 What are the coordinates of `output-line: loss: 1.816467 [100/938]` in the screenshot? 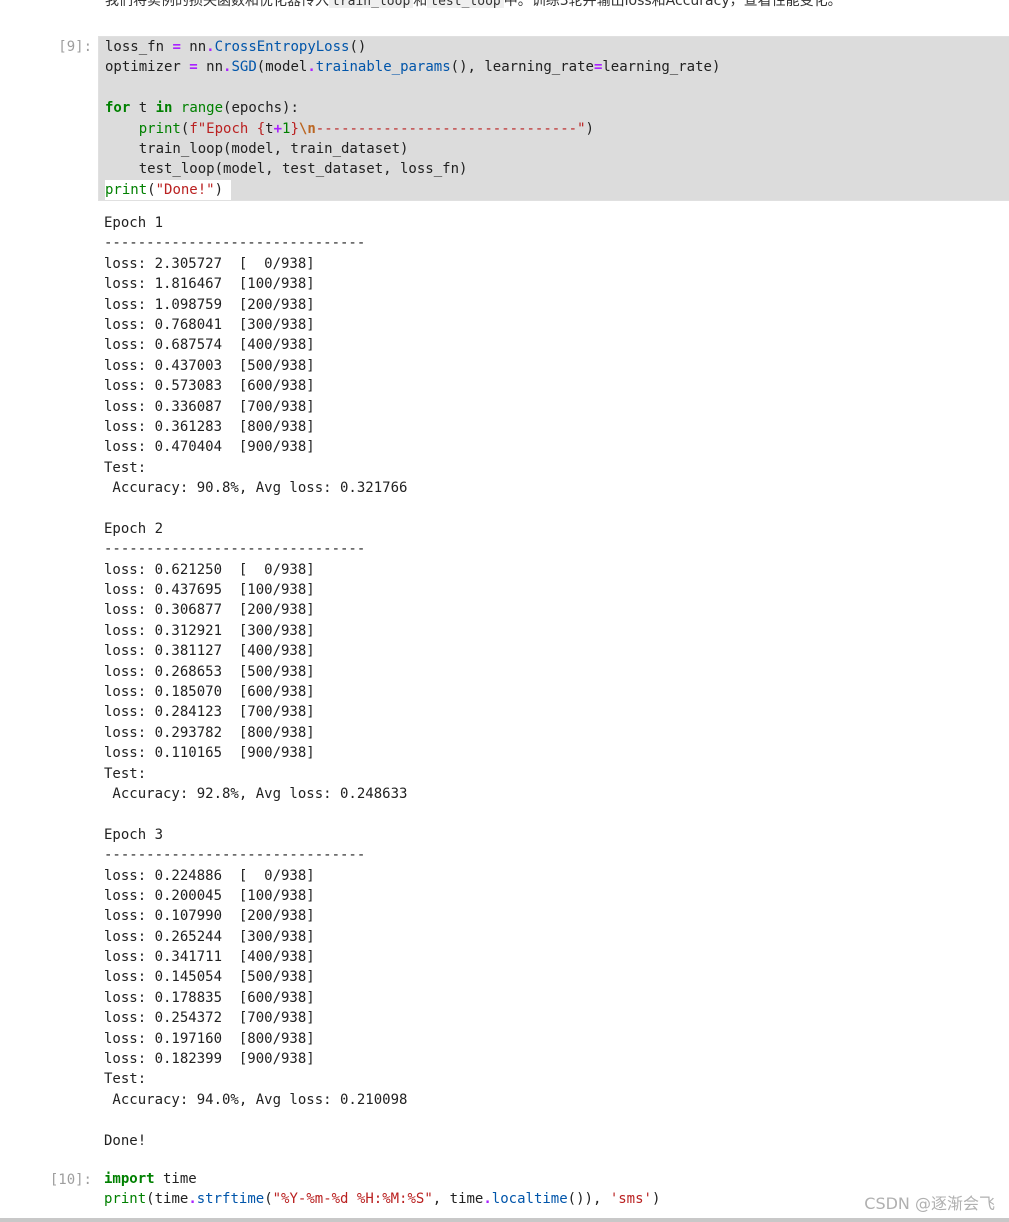 It's located at (209, 284).